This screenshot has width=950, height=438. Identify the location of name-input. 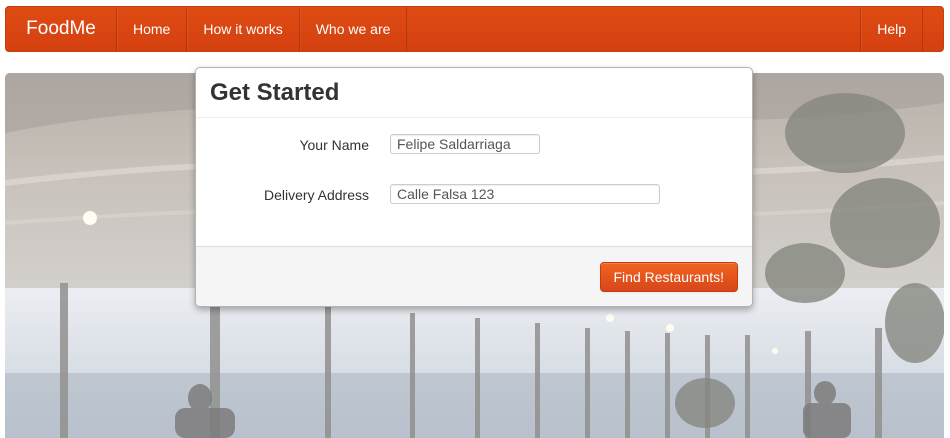
(465, 144).